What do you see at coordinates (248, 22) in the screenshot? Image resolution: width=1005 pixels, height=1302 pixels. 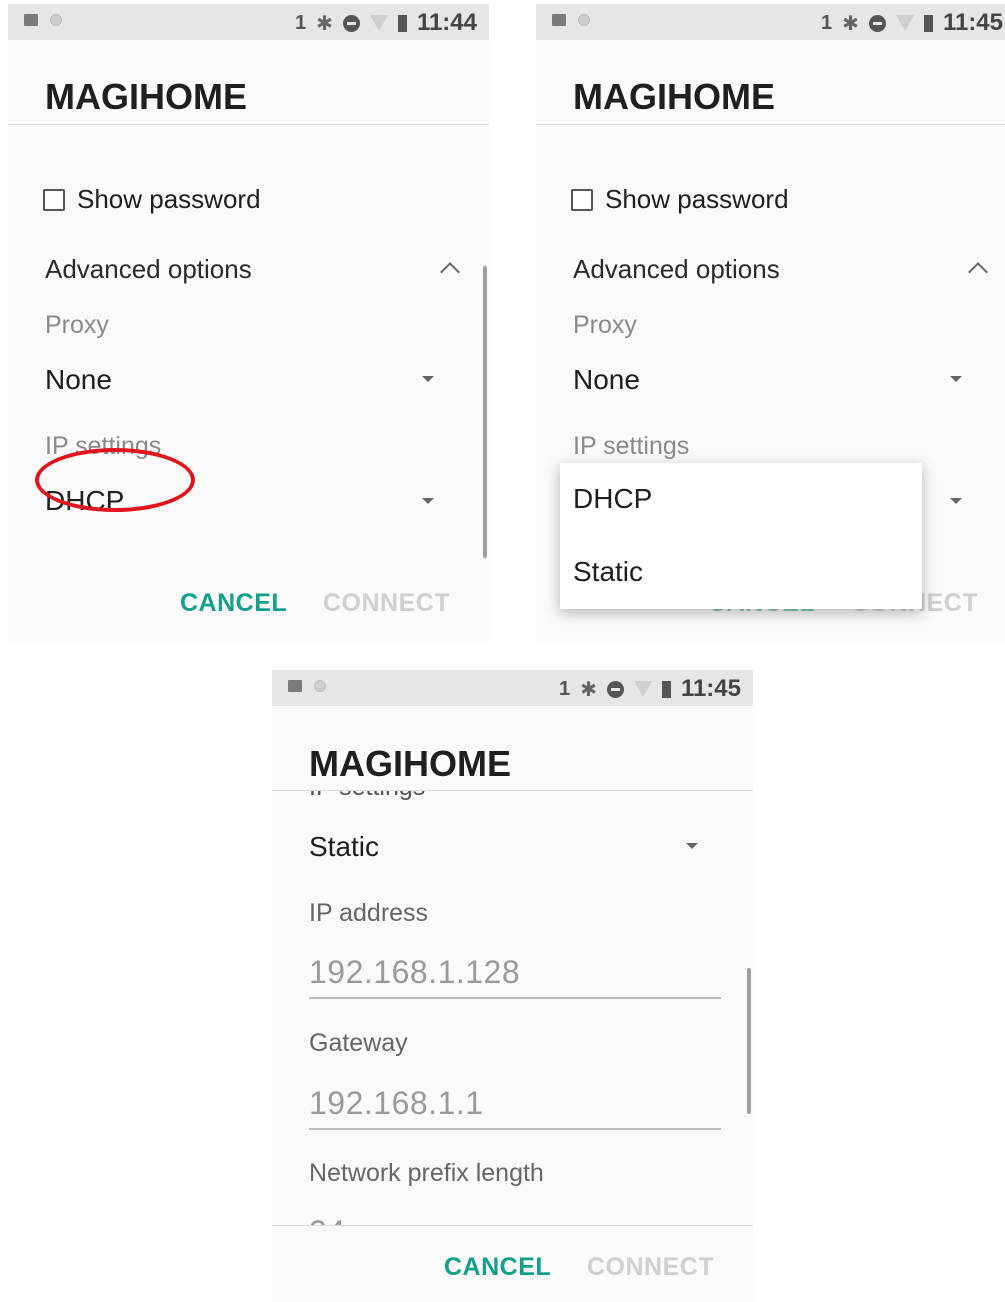 I see `status-bar: 1 ✱ 11:44` at bounding box center [248, 22].